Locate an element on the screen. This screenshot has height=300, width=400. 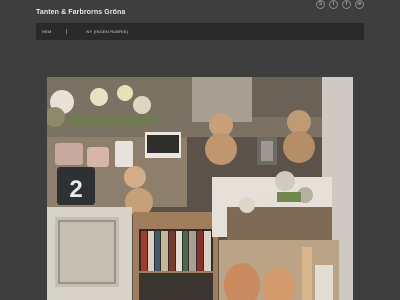
site-title: Tanten & Farbrorns Gröna is located at coordinates (80, 12).